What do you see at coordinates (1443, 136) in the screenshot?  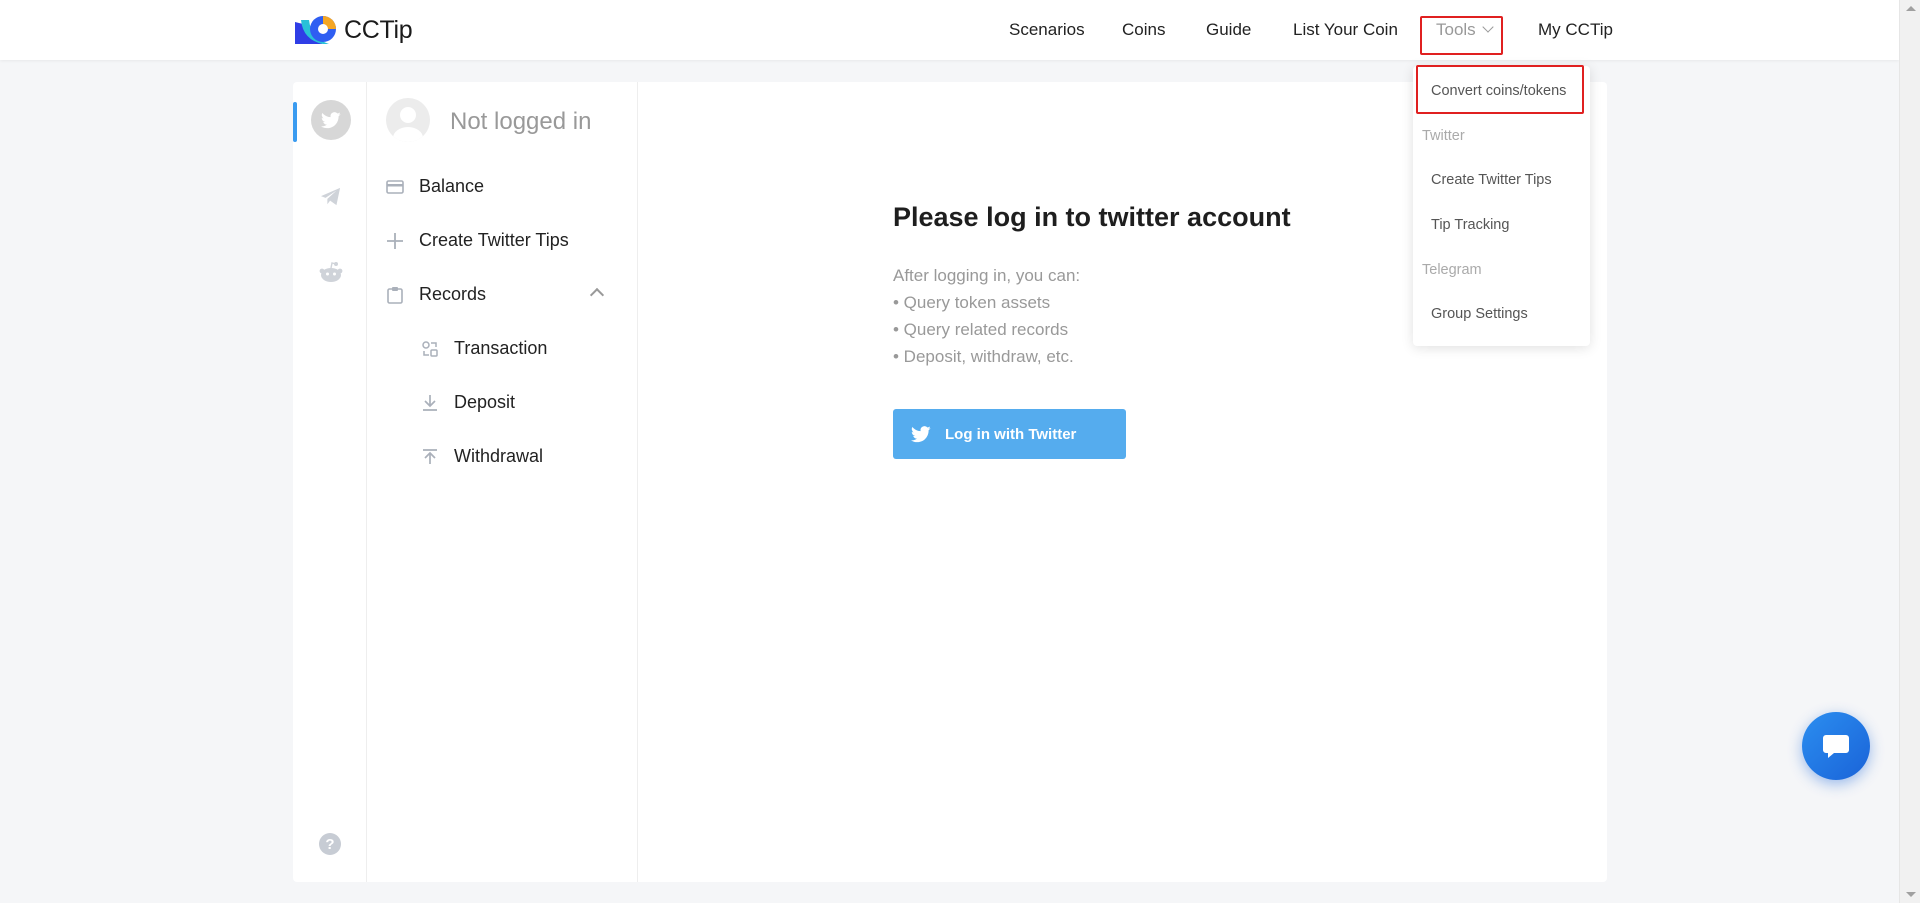 I see `group-twitter: Twitter` at bounding box center [1443, 136].